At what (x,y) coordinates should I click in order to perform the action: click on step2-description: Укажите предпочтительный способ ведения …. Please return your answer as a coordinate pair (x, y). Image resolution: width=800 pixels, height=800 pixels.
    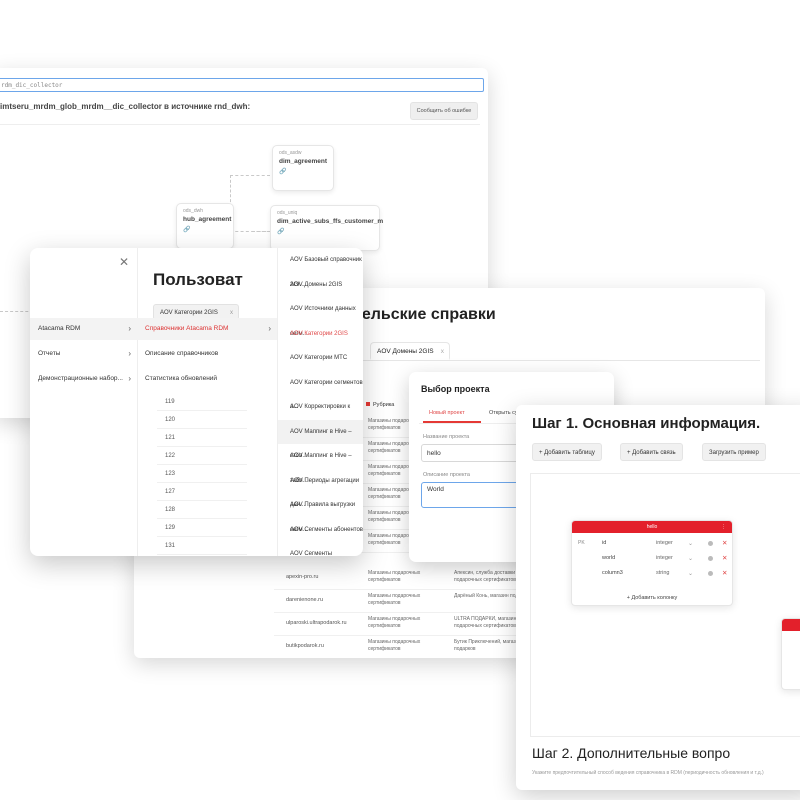
    Looking at the image, I should click on (648, 773).